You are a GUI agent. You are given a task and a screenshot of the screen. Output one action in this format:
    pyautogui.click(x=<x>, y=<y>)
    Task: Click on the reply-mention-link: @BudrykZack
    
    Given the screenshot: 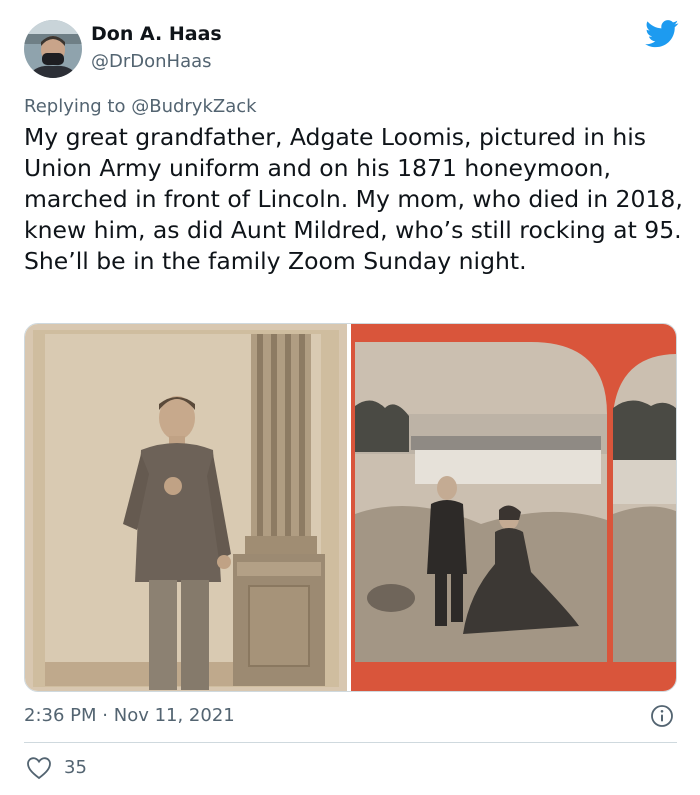 What is the action you would take?
    pyautogui.click(x=193, y=106)
    